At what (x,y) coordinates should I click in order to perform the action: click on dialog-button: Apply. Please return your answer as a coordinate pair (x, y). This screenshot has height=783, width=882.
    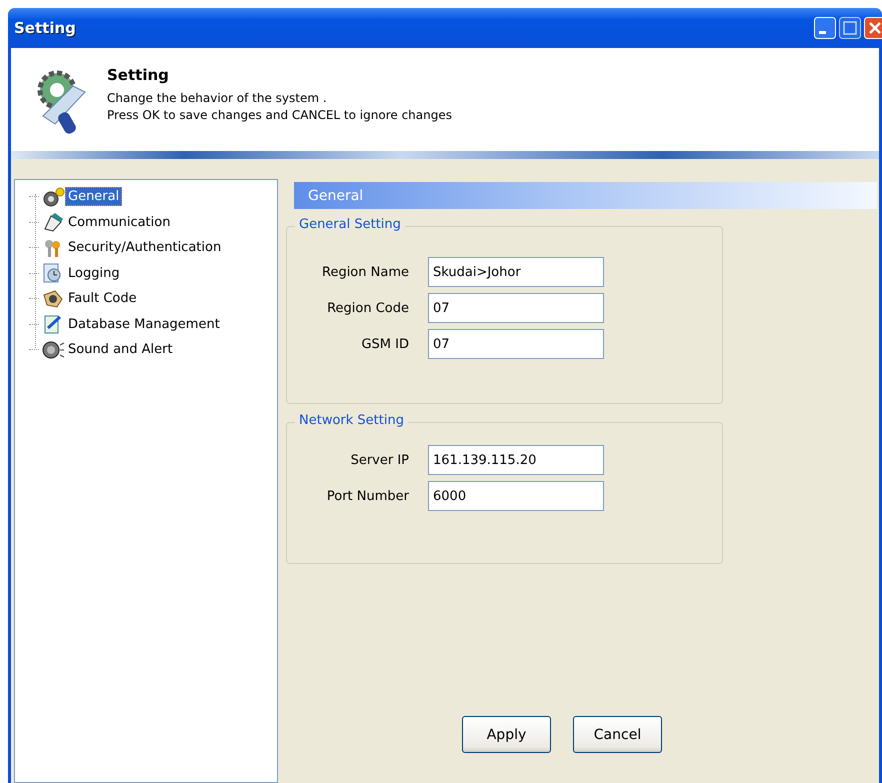
    Looking at the image, I should click on (506, 734).